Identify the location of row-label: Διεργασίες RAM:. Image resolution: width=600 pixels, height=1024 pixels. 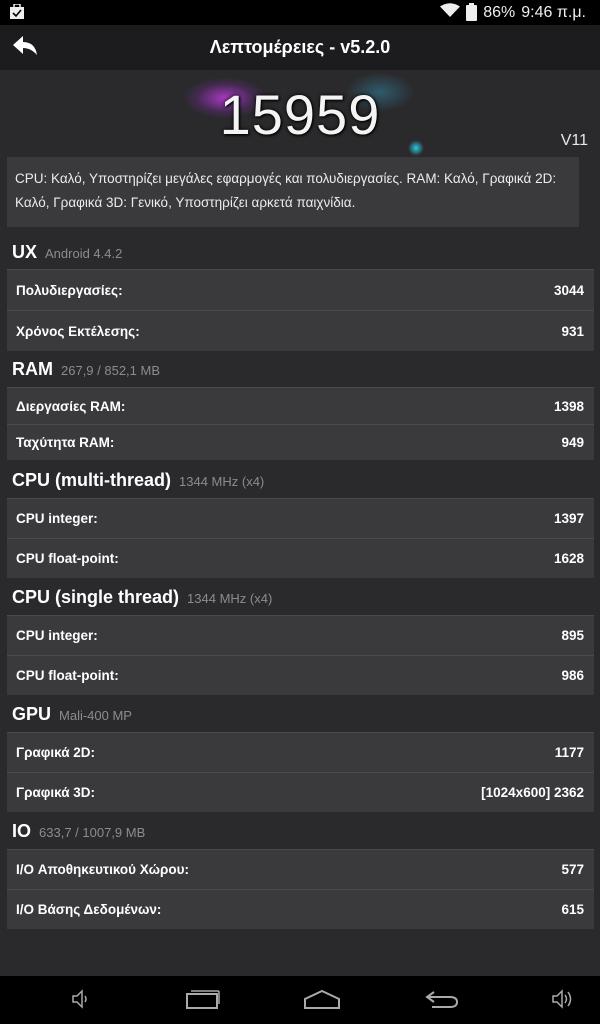
(71, 406).